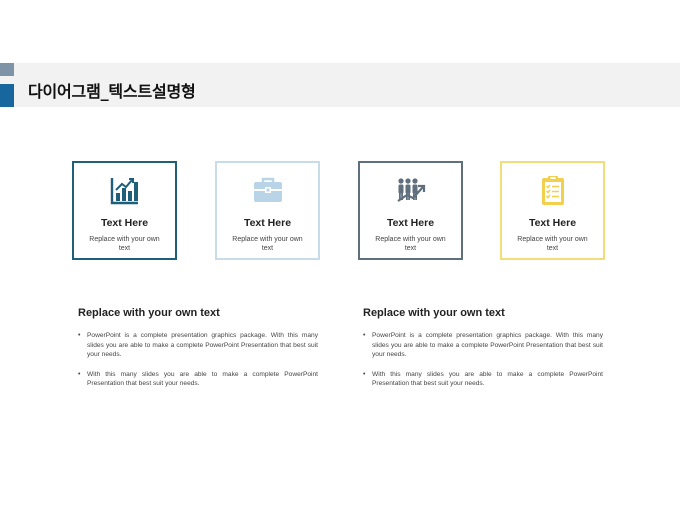 This screenshot has width=680, height=510. I want to click on team-growth-icon, so click(411, 190).